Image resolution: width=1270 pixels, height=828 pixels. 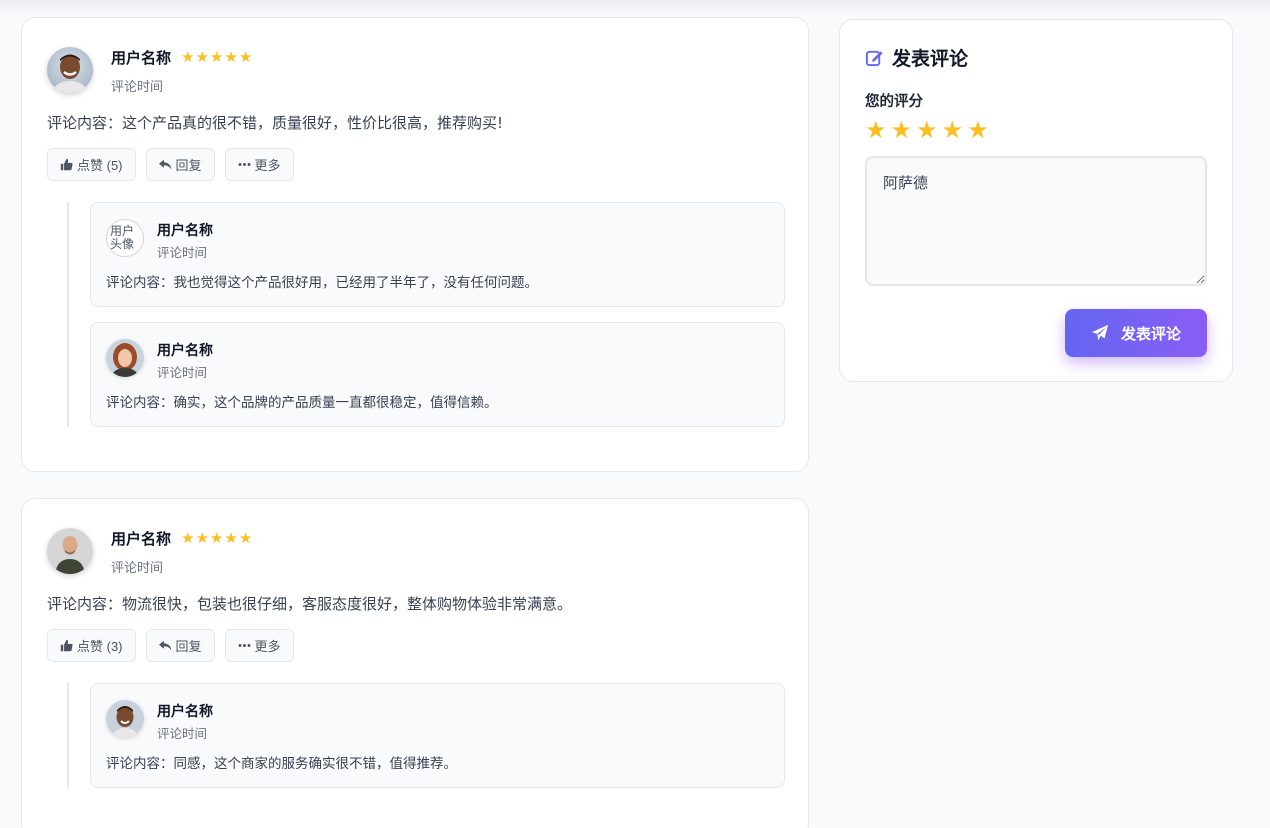 I want to click on comment-content: 评论内容：物流很快，包装也很仔细，客服态度很好，整体购物体验非常满意。, so click(x=310, y=604).